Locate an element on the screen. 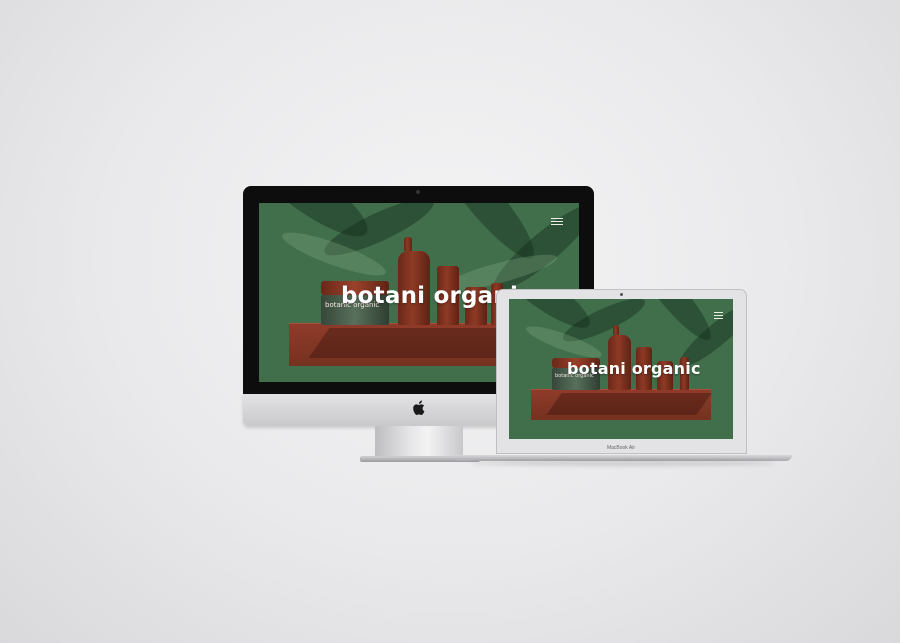 The height and width of the screenshot is (643, 900). macbook-screen: botanic organic botani organic is located at coordinates (621, 369).